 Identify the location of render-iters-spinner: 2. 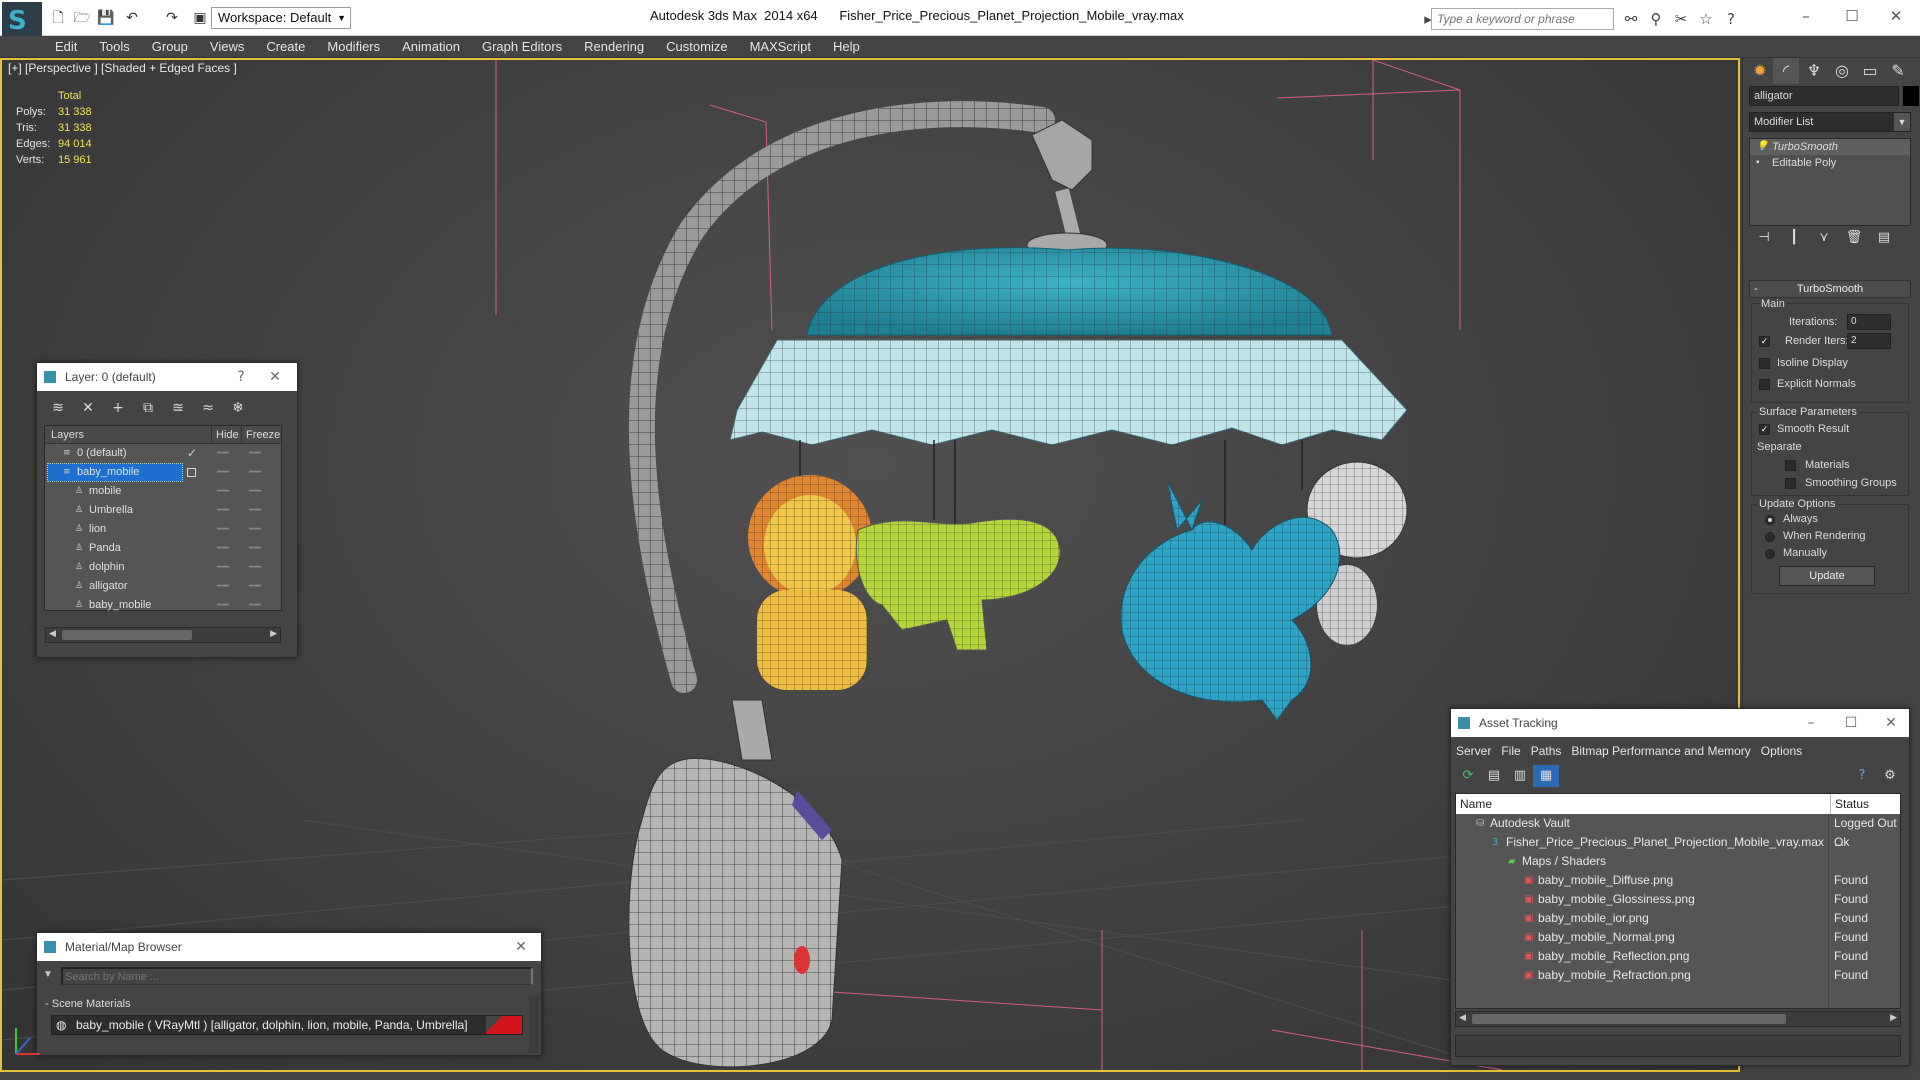
(1869, 341).